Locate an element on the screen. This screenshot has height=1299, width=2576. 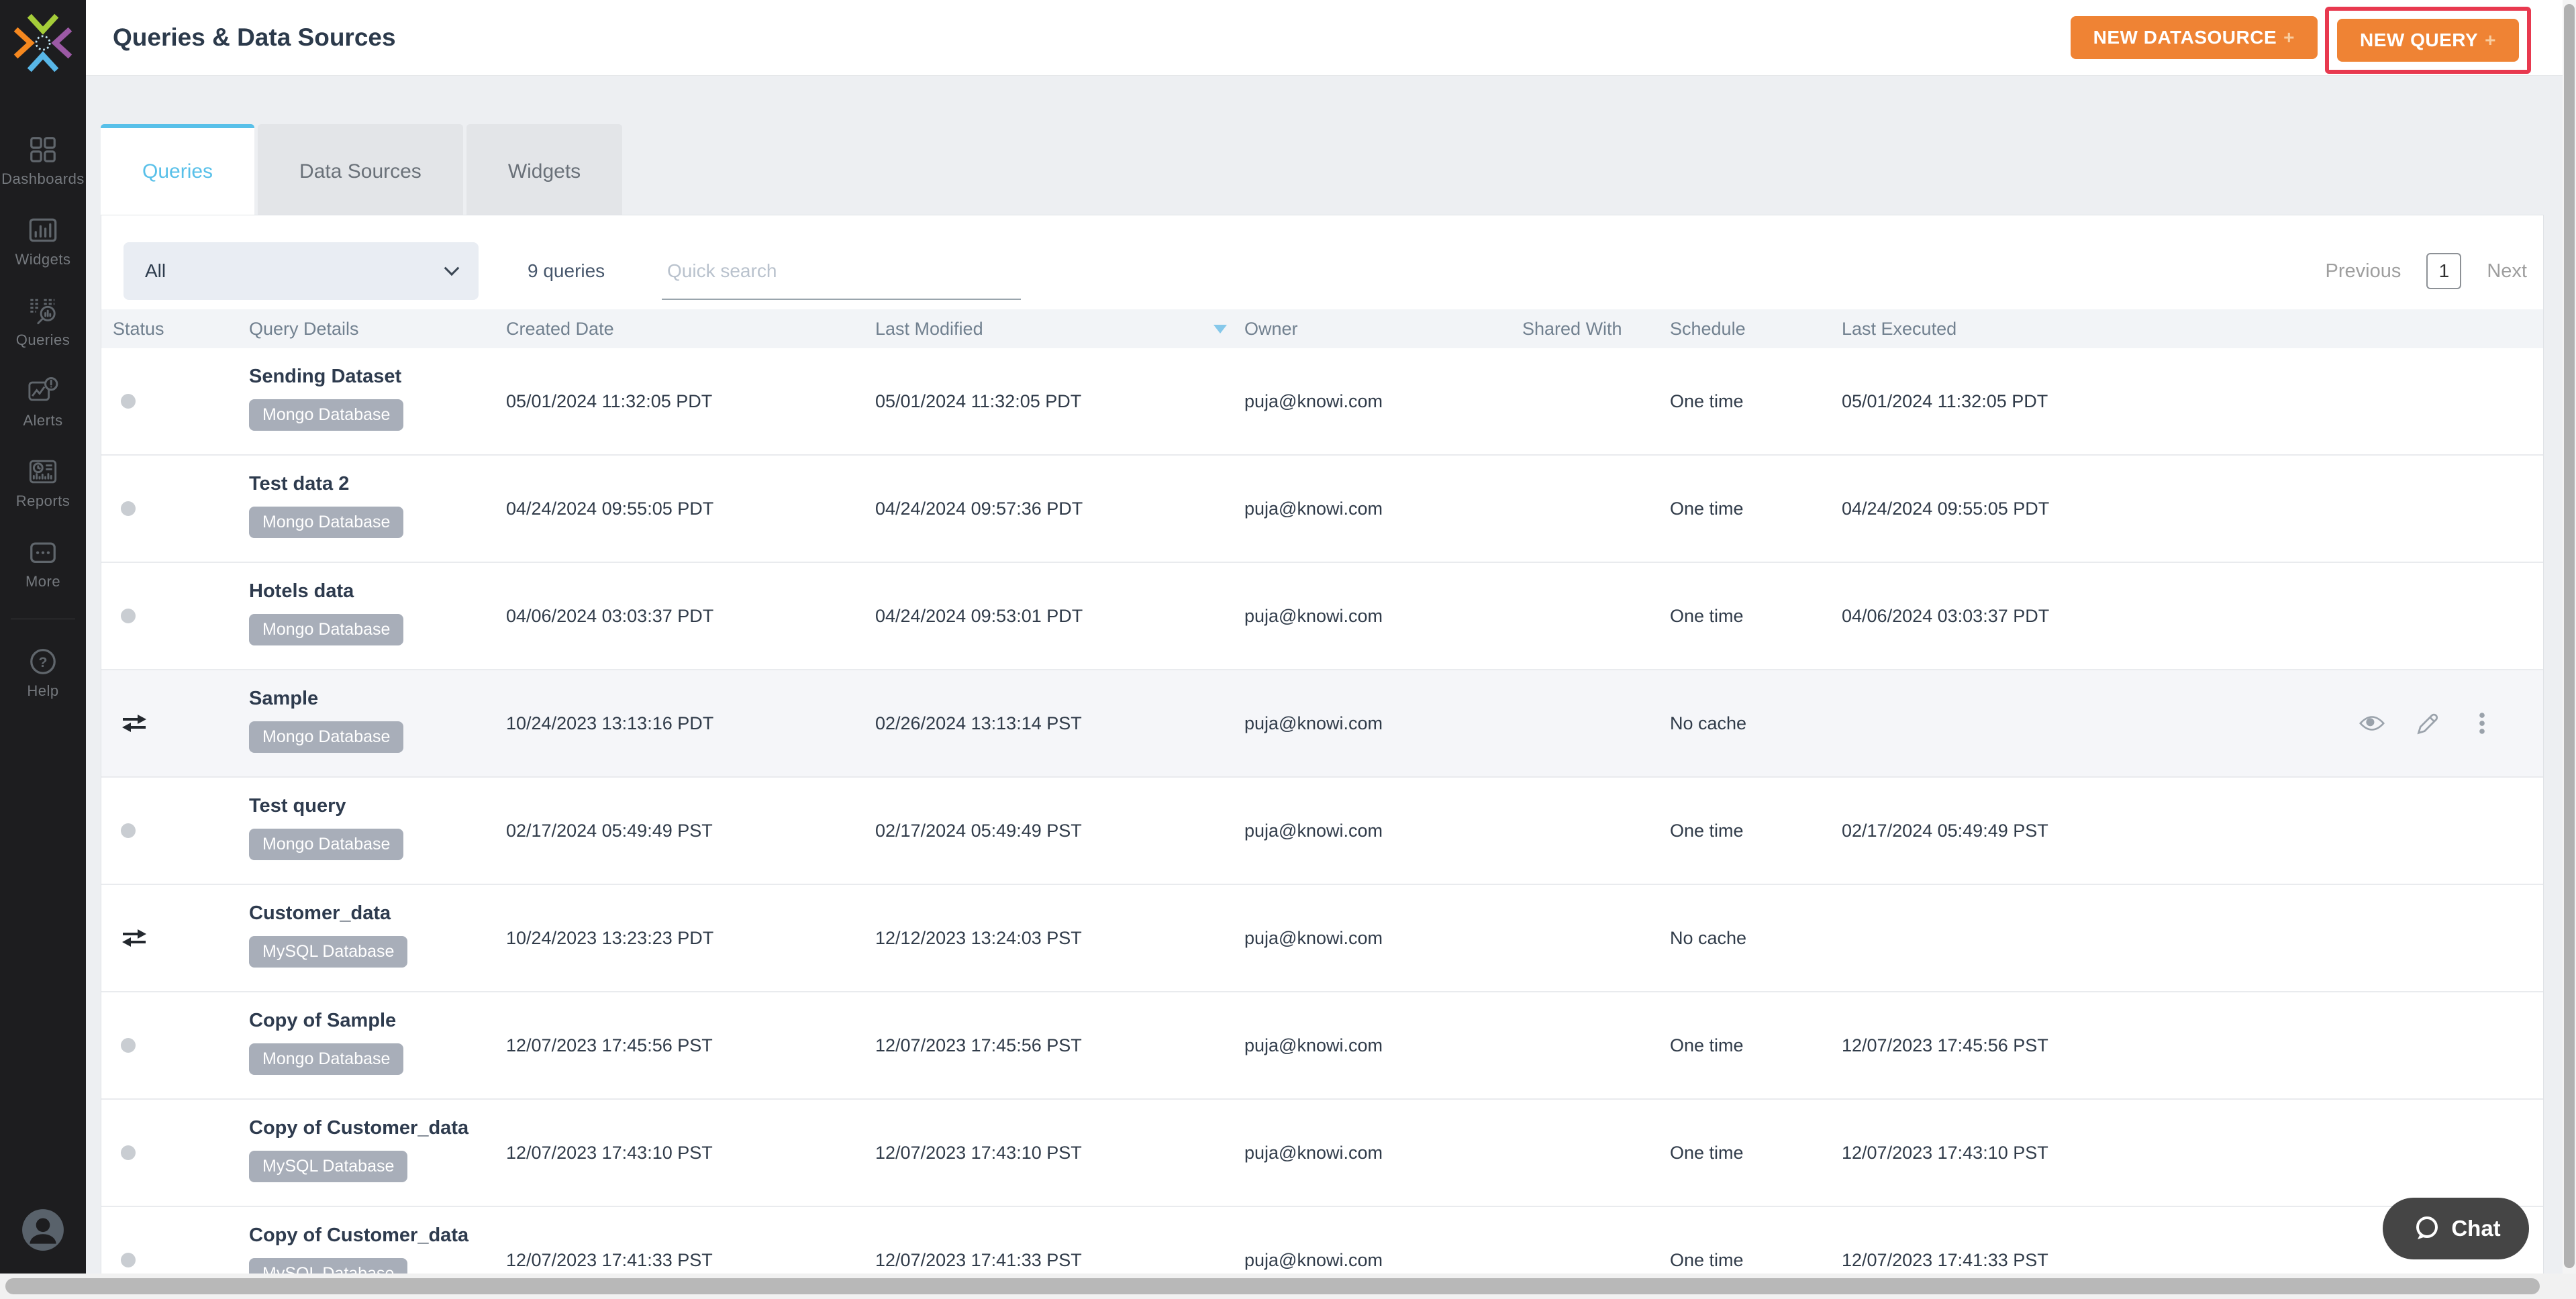
sidebar-item-help: ? Help is located at coordinates (42, 673).